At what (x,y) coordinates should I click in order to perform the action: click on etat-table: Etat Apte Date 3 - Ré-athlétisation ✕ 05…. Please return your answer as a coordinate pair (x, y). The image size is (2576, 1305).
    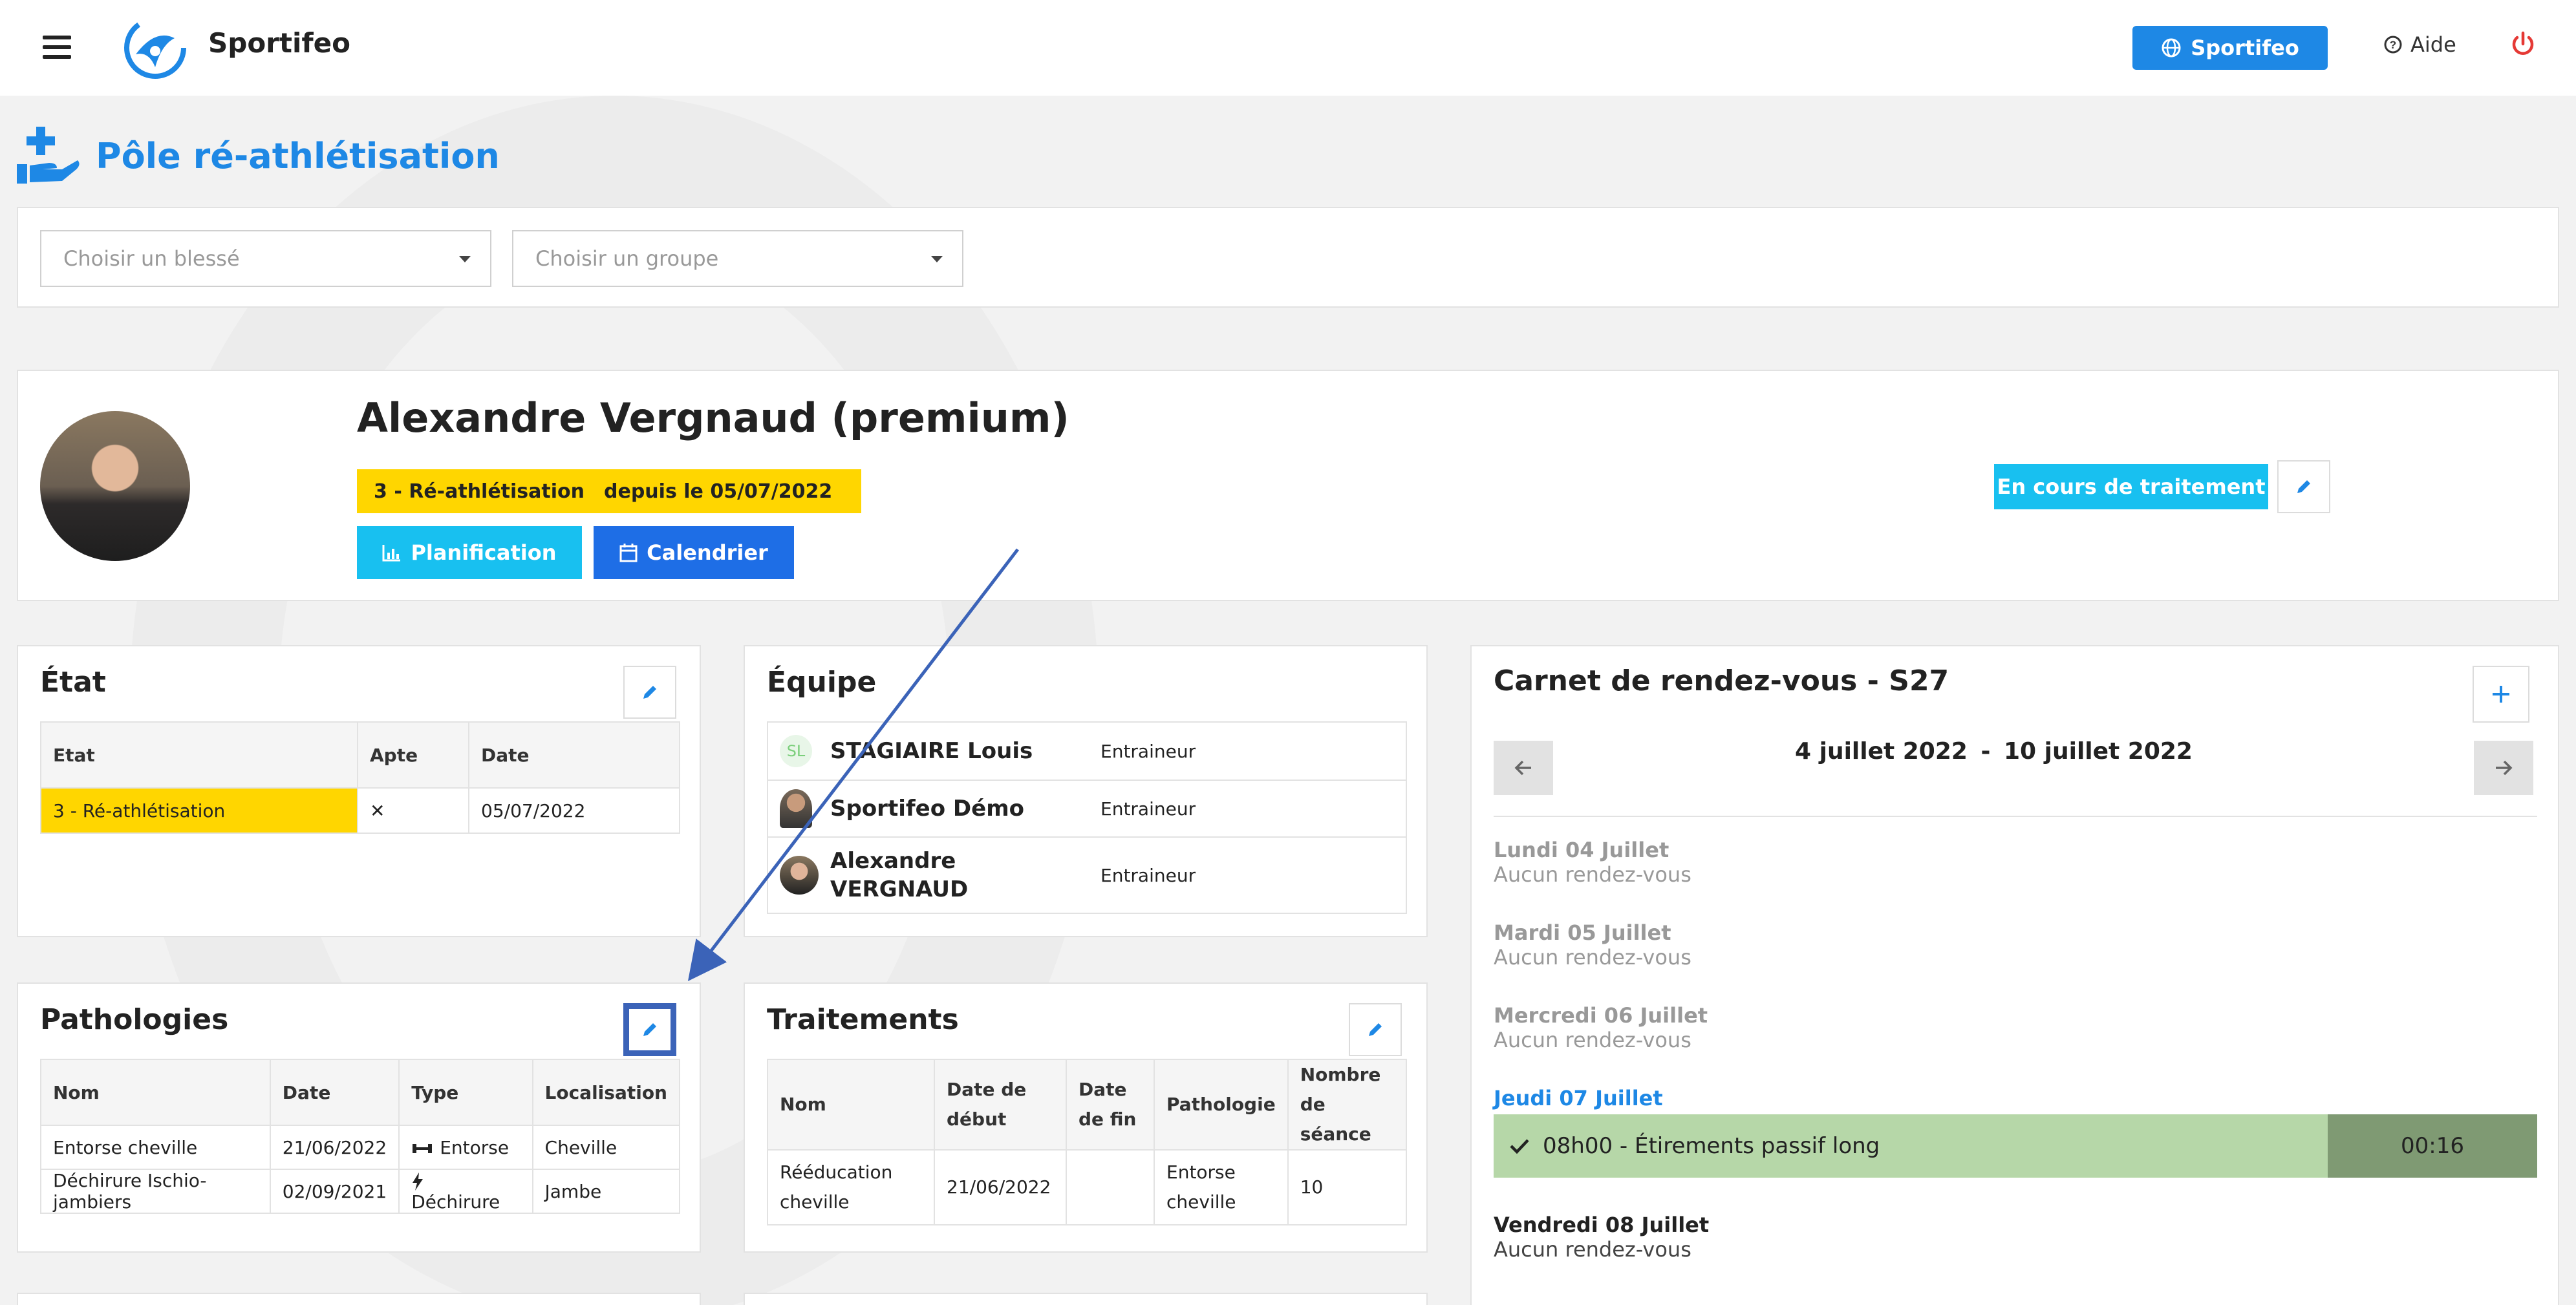
    Looking at the image, I should click on (360, 777).